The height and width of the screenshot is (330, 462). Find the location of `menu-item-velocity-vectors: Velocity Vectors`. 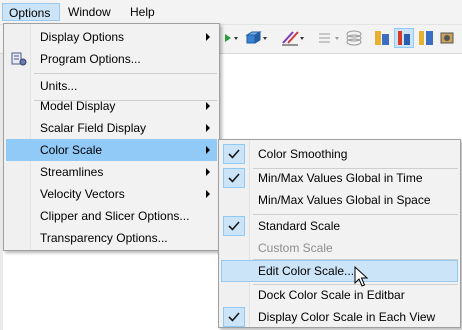

menu-item-velocity-vectors: Velocity Vectors is located at coordinates (111, 194).